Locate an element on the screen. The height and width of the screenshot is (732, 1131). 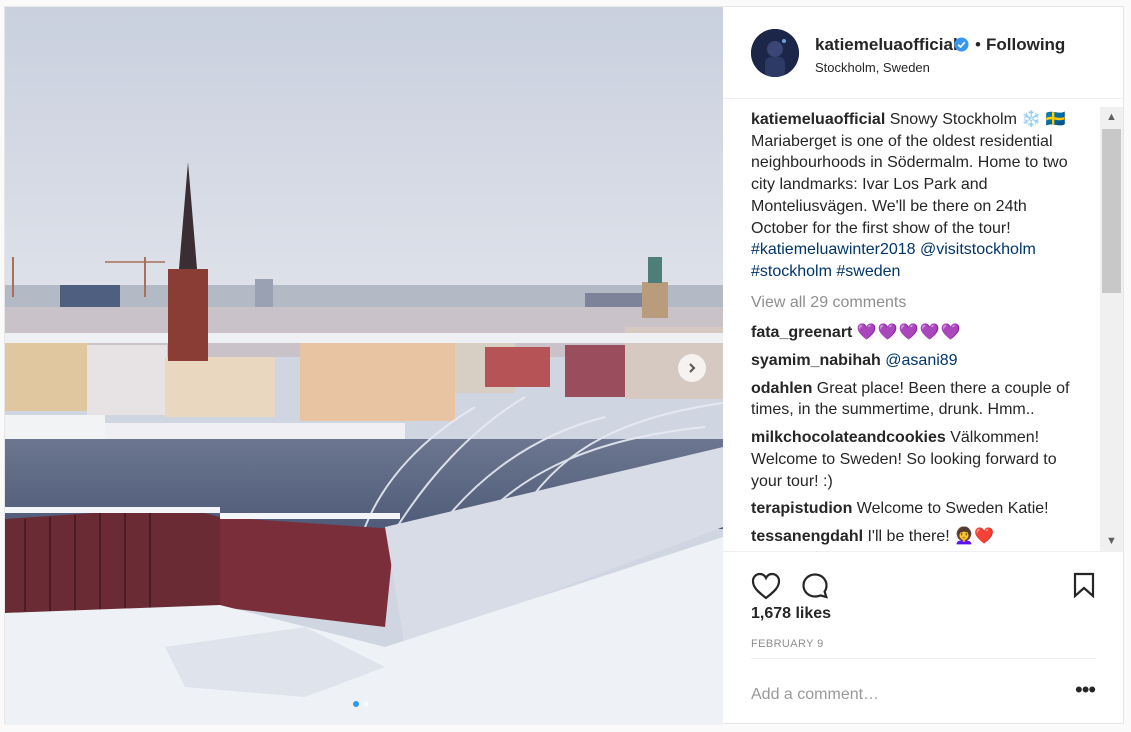
hashtag: #sweden is located at coordinates (868, 271).